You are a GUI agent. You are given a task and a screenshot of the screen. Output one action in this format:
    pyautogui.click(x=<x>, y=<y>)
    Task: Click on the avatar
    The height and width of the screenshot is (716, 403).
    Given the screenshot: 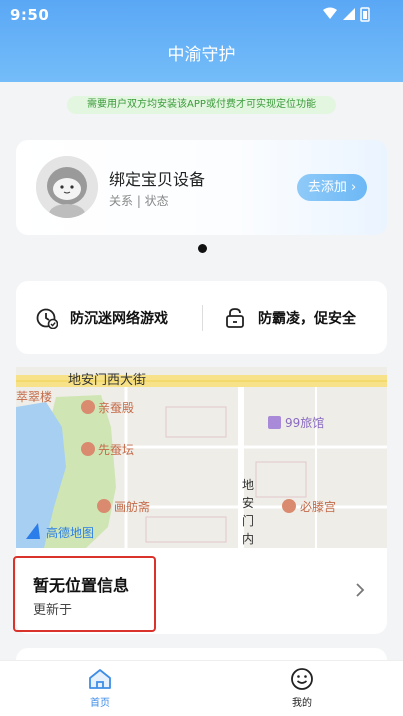 What is the action you would take?
    pyautogui.click(x=67, y=187)
    